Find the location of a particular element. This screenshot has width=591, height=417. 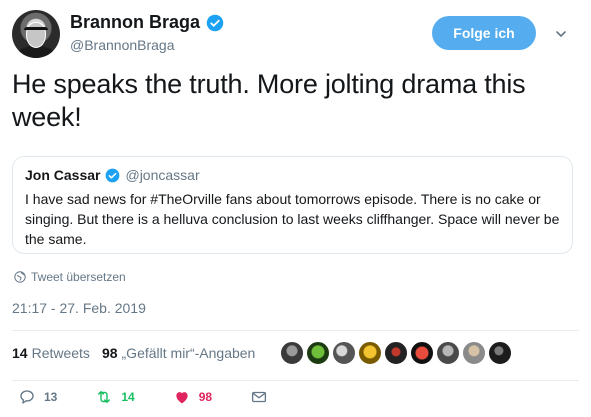

retweet-icon is located at coordinates (104, 397).